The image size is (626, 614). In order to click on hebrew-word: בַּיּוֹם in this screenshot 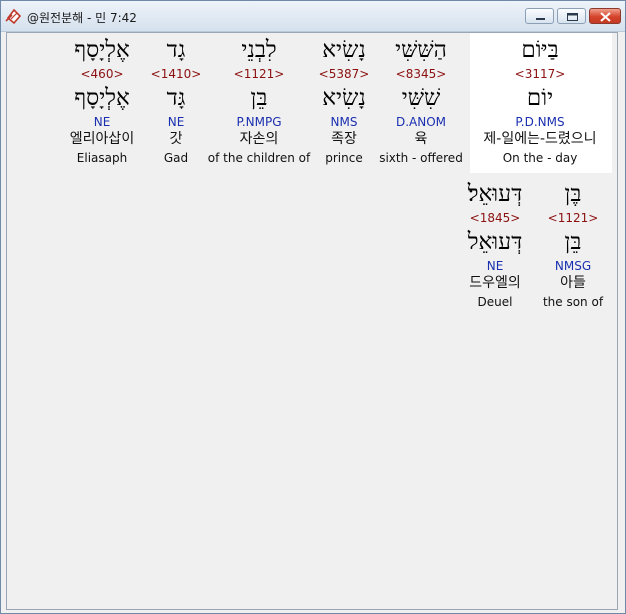, I will do `click(539, 50)`.